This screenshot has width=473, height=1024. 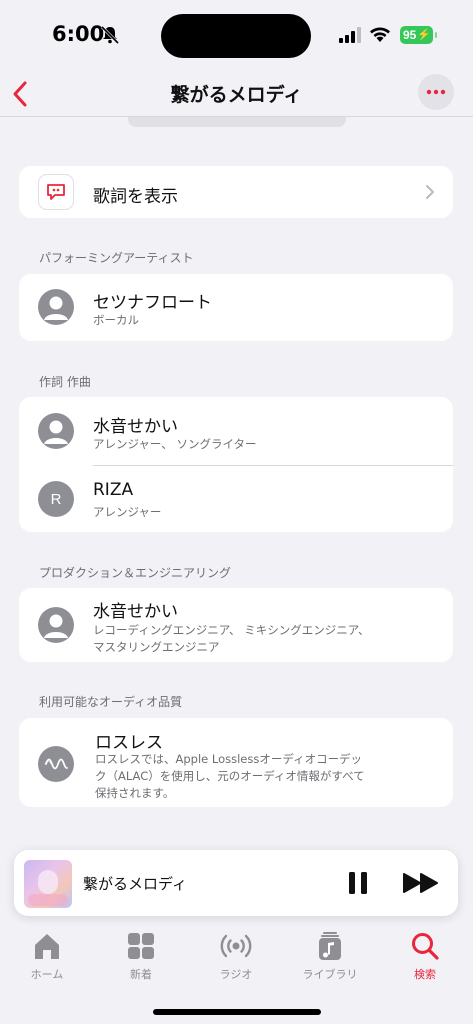 I want to click on engineer-role-line1: レコーディングエンジニア、 ミキシングエンジニア、, so click(x=231, y=630).